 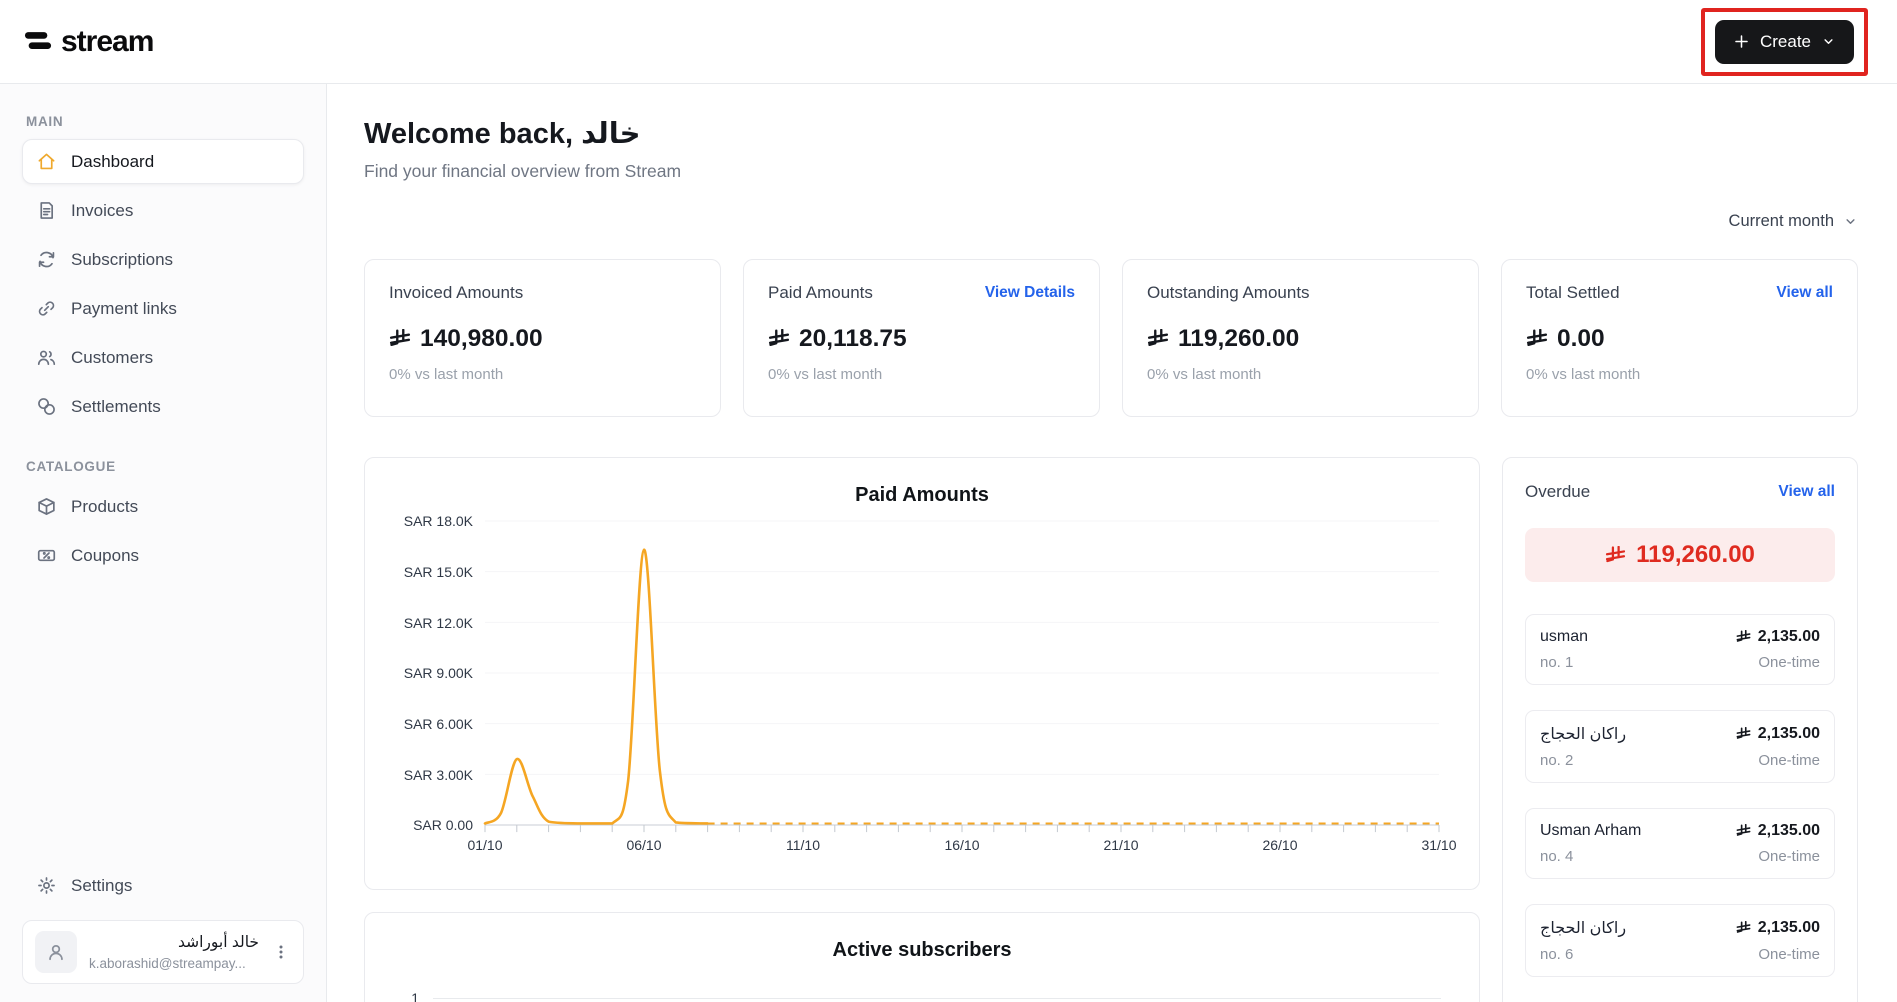 I want to click on x-axis-tick-label: 01/10, so click(x=485, y=845).